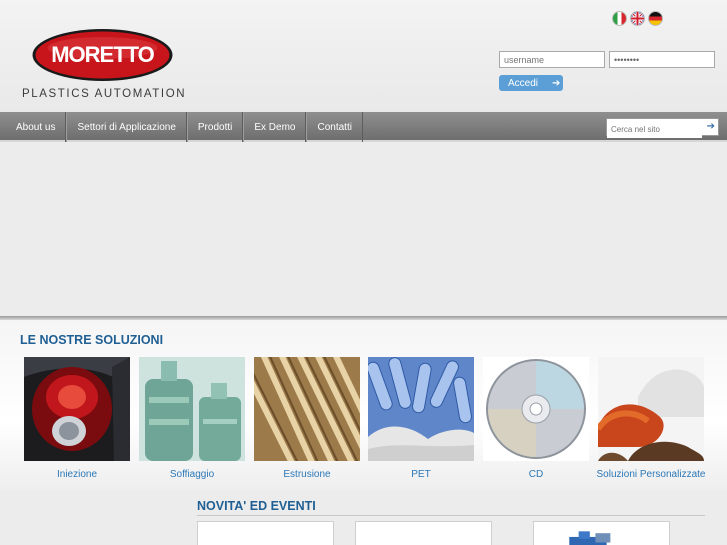  I want to click on solution-image-soffiaggio, so click(192, 409).